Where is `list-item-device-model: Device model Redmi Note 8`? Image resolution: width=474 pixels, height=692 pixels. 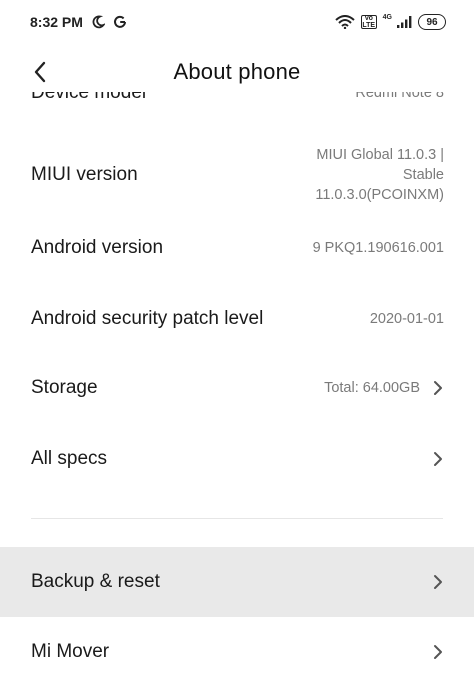 list-item-device-model: Device model Redmi Note 8 is located at coordinates (237, 103).